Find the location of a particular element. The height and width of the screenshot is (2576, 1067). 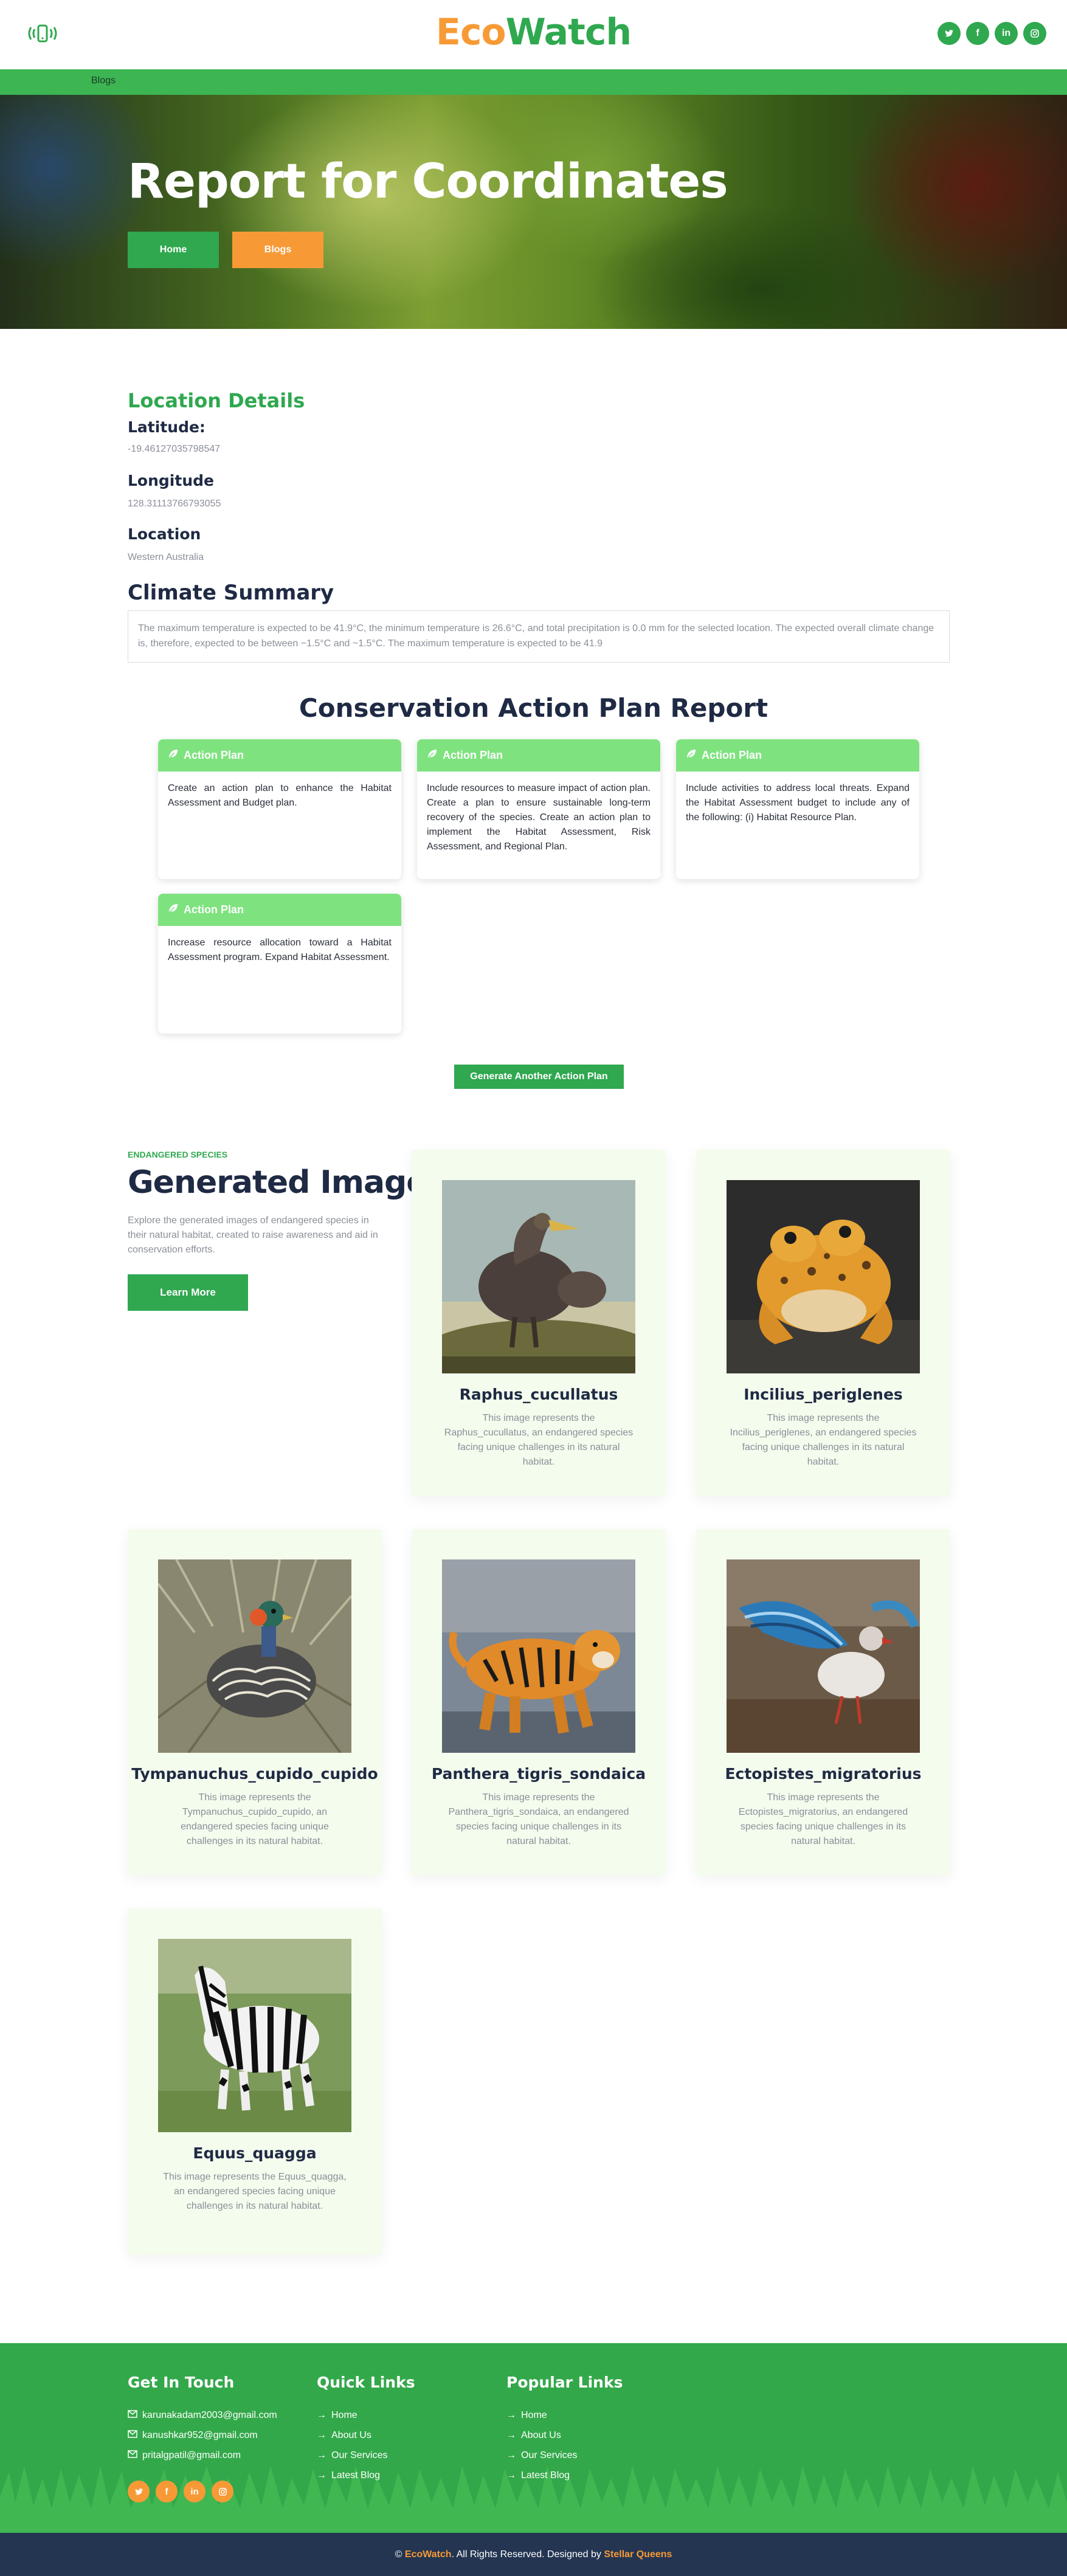

footer-quick-link-label: Home is located at coordinates (344, 2415).